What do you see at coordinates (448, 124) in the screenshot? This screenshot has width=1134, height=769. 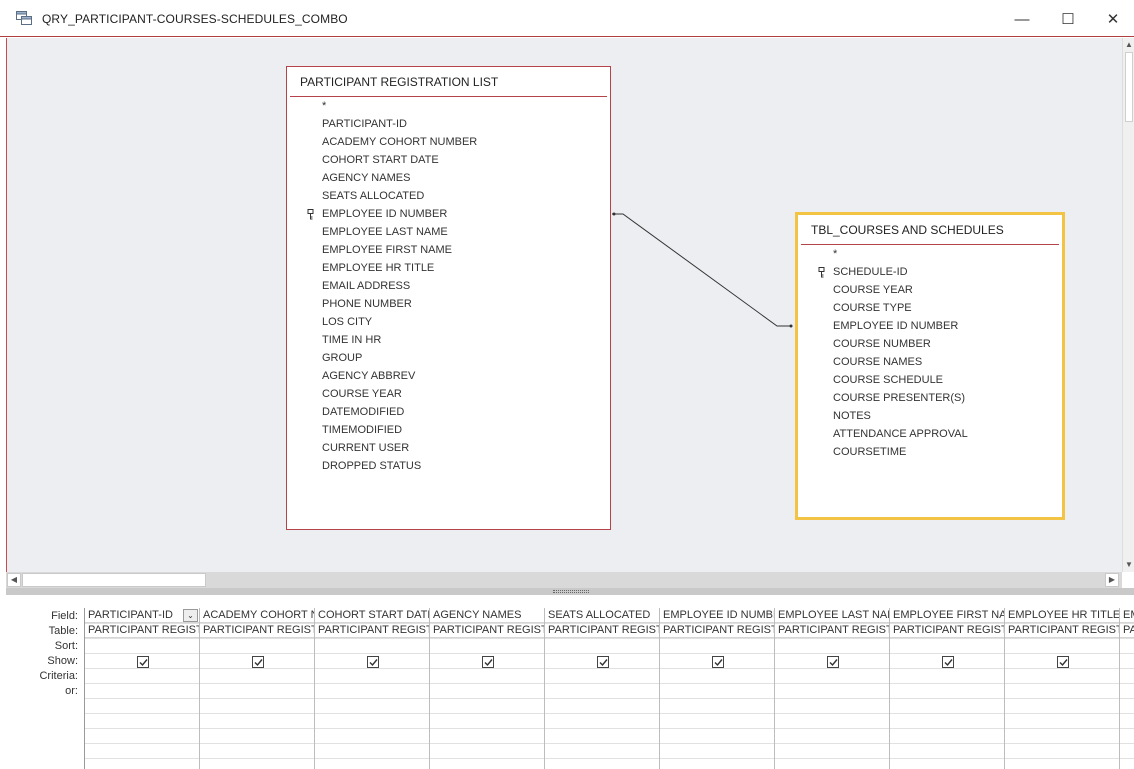 I see `field-item: PARTICIPANT-ID` at bounding box center [448, 124].